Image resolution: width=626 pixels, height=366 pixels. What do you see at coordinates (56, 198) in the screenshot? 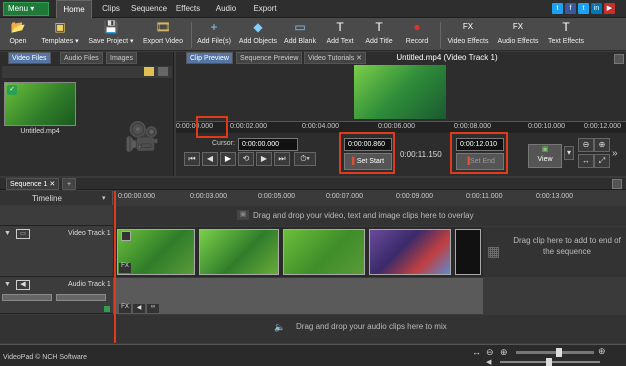
I see `timeline-dropdown: Timeline ▾` at bounding box center [56, 198].